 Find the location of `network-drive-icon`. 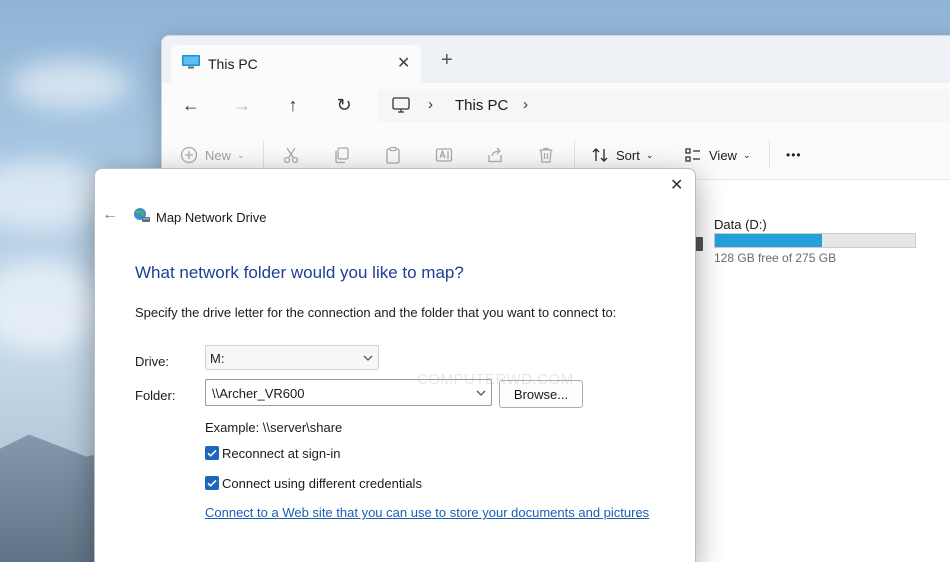

network-drive-icon is located at coordinates (142, 215).